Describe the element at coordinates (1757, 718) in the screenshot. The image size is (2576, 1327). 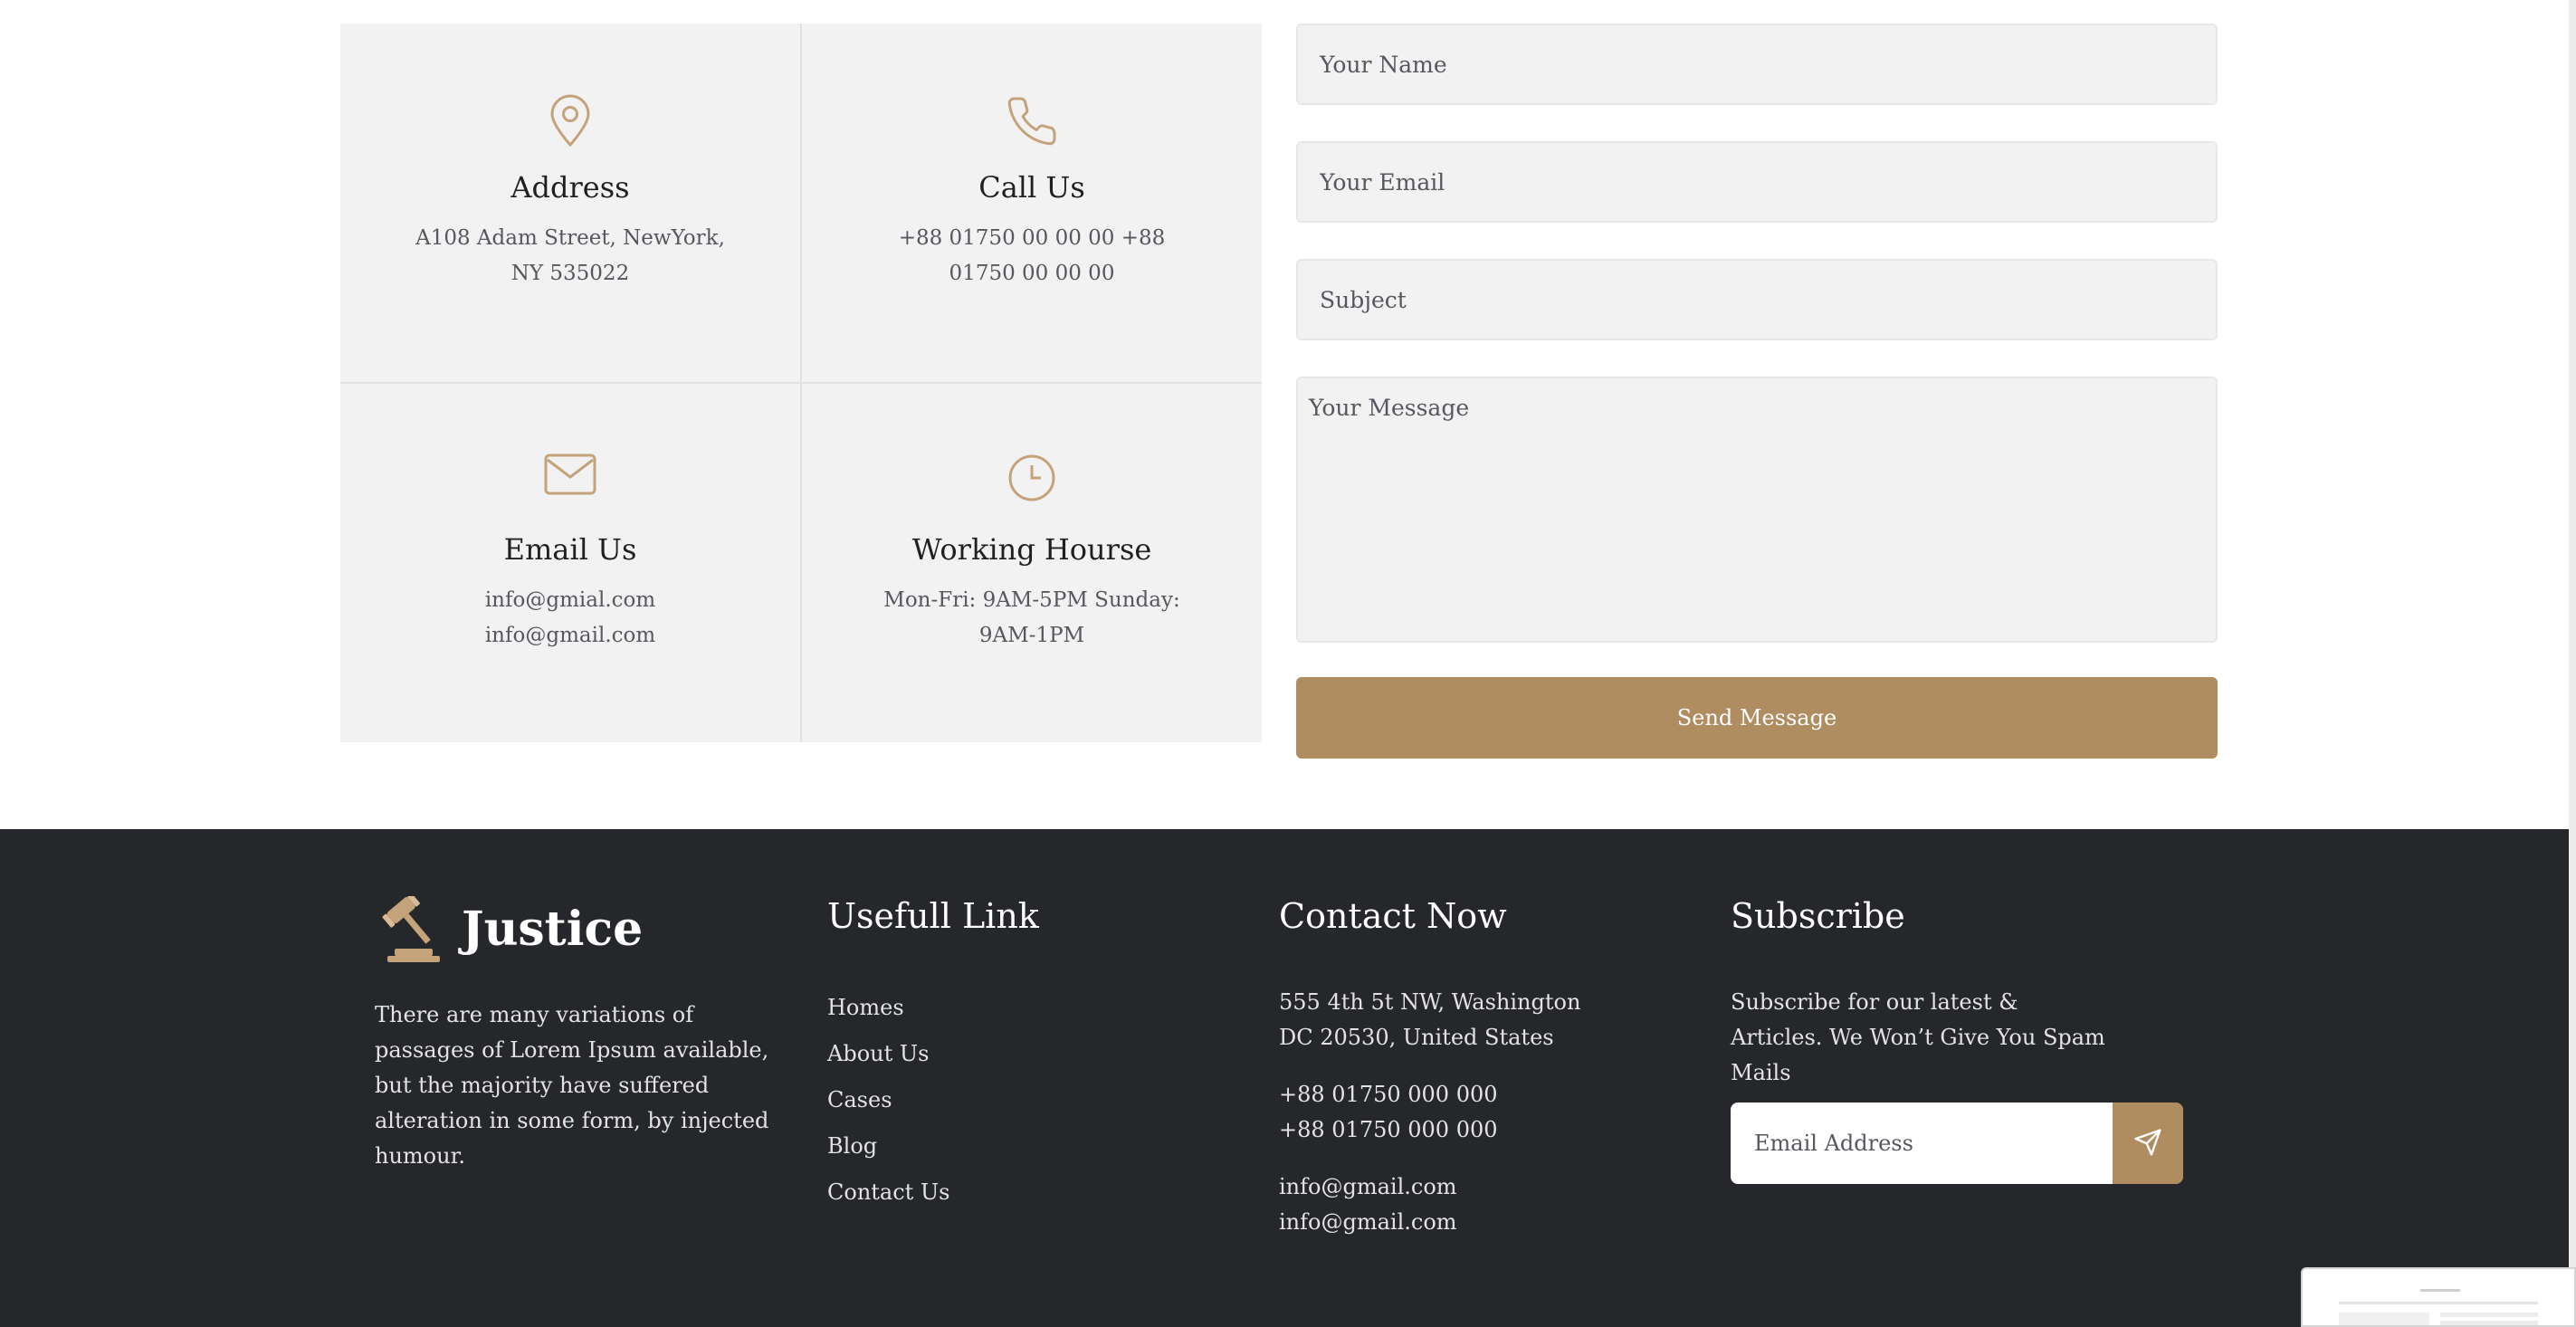
I see `send-message-button: Send Message` at that location.